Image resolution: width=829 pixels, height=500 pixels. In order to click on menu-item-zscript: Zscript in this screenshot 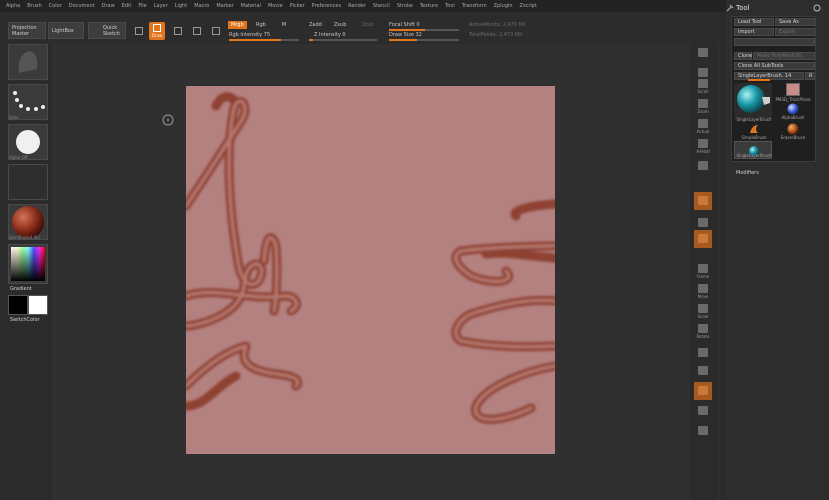, I will do `click(528, 6)`.